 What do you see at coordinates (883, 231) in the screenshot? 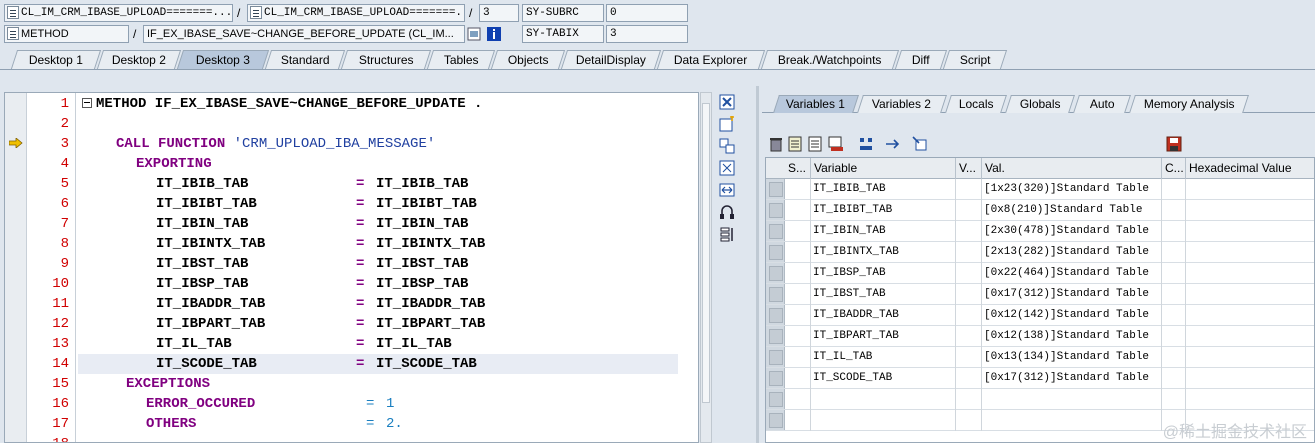
I see `cell-variable: IT_IBIN_TAB` at bounding box center [883, 231].